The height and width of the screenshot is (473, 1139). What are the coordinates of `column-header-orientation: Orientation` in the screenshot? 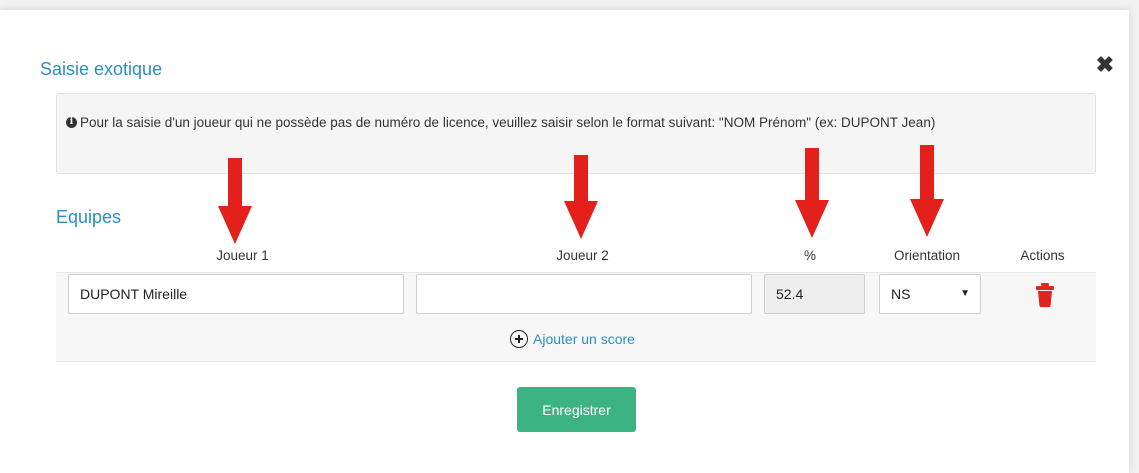 It's located at (927, 255).